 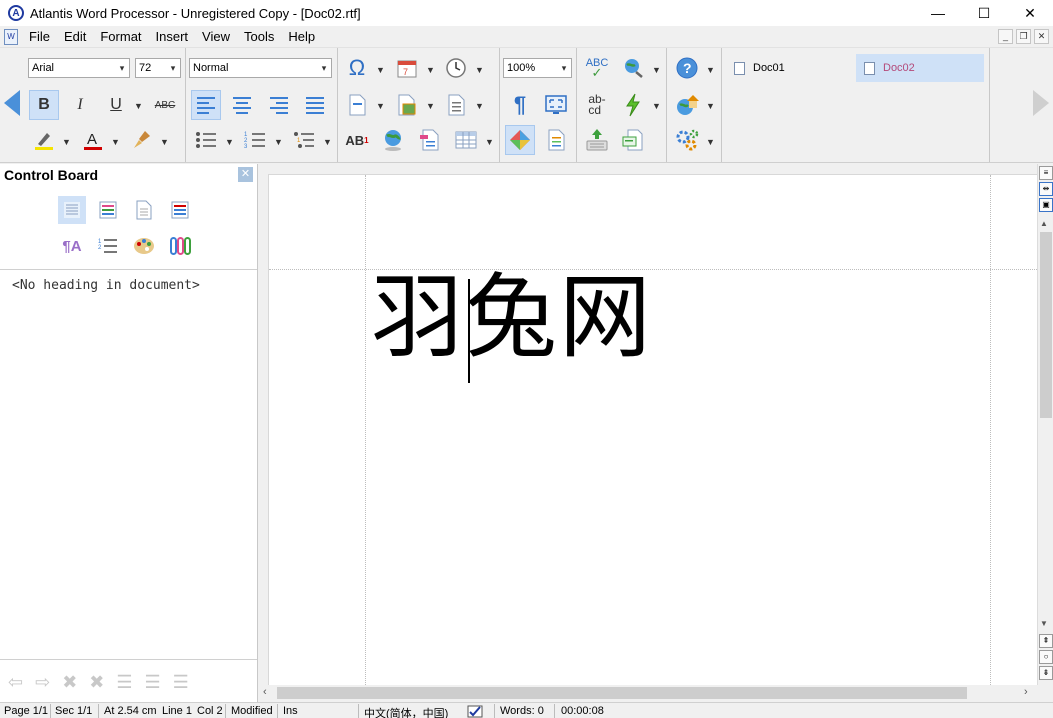 I want to click on highlight-icon, so click(x=44, y=140).